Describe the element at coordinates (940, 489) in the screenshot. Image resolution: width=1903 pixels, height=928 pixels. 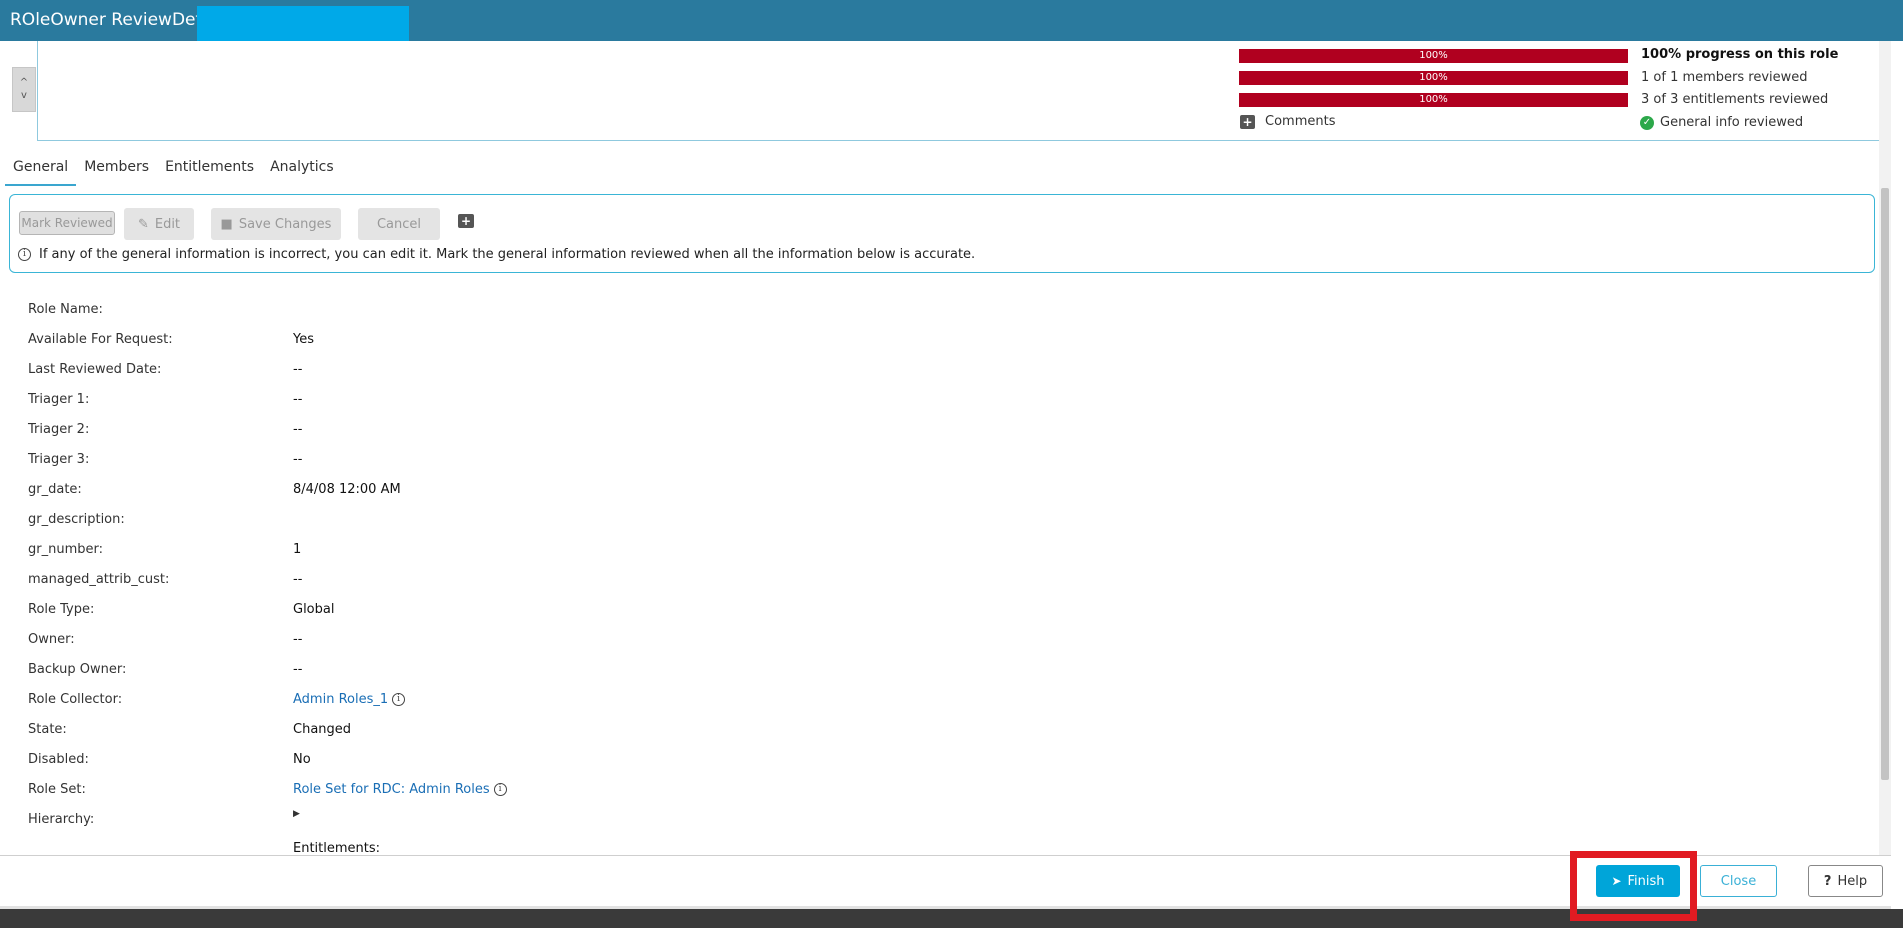
I see `field-row-gr-date: gr_date: 8/4/08 12:00 AM` at that location.